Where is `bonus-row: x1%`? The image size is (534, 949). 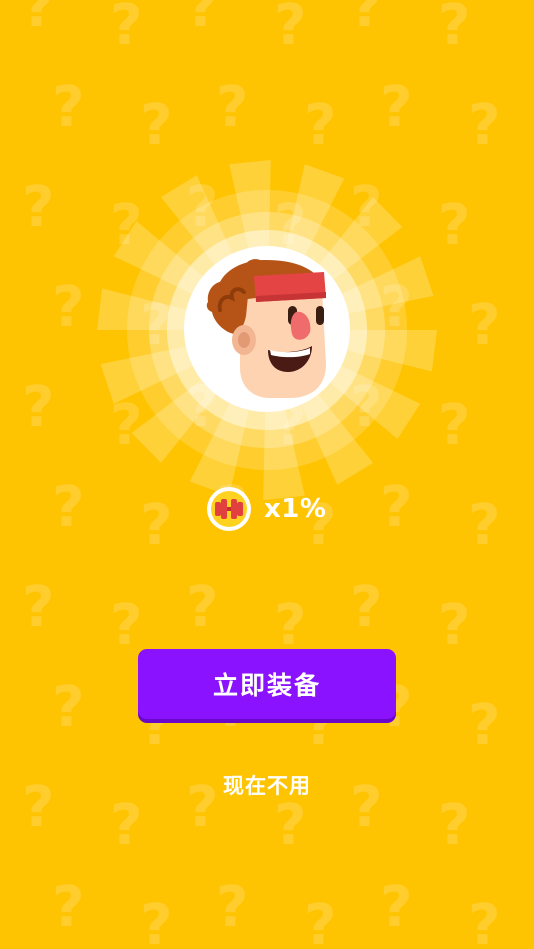
bonus-row: x1% is located at coordinates (266, 509).